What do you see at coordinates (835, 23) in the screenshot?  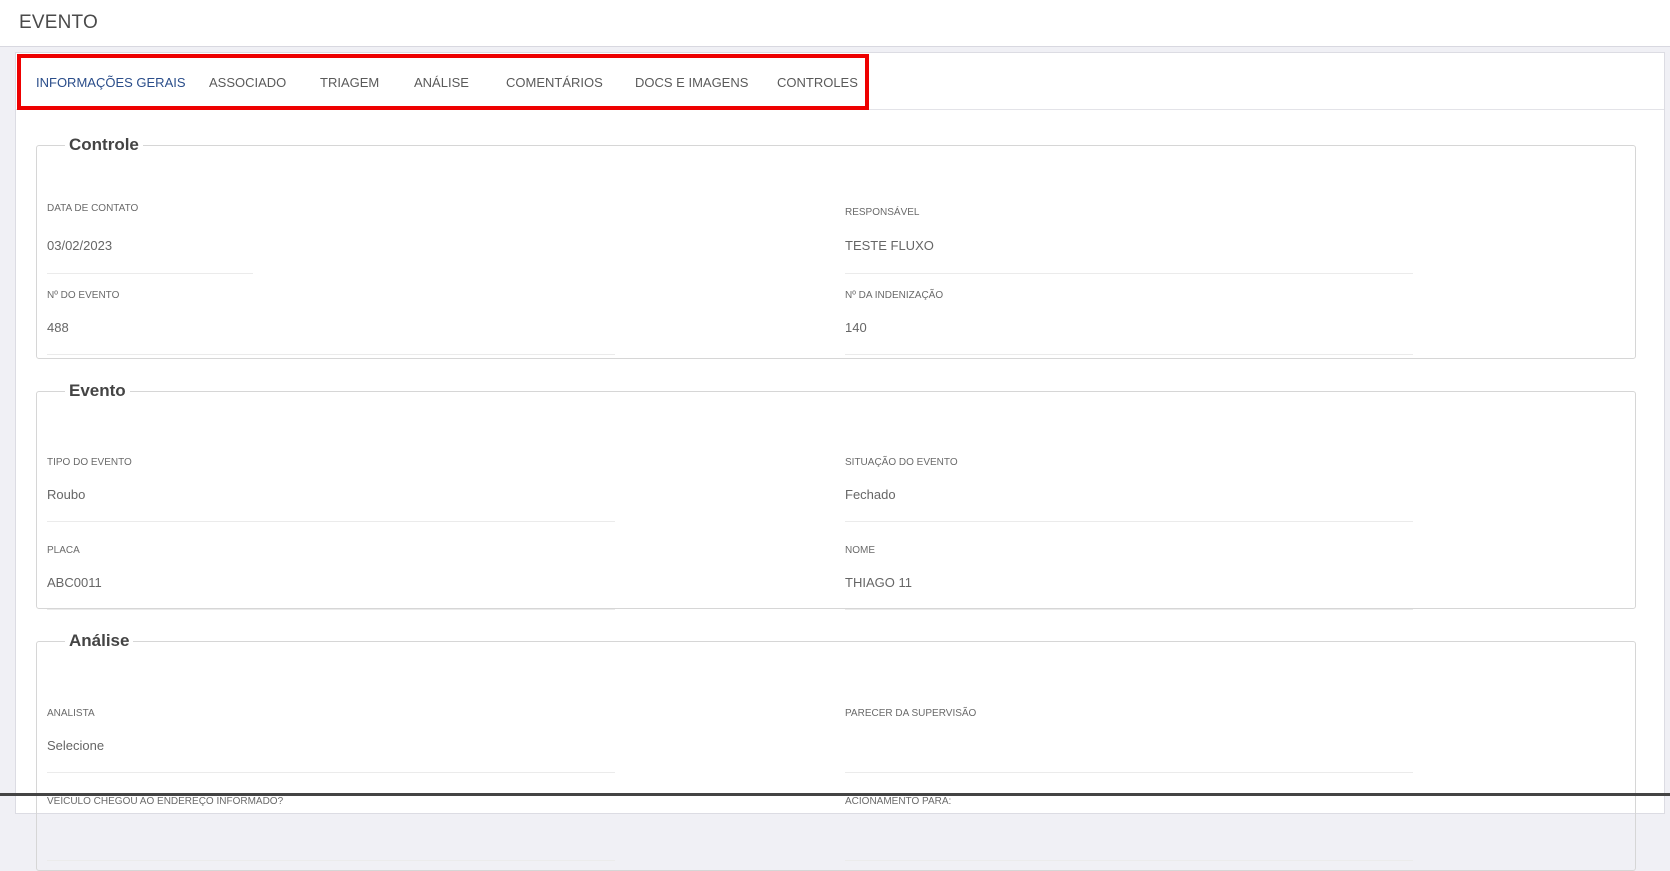 I see `page-header: EVENTO` at bounding box center [835, 23].